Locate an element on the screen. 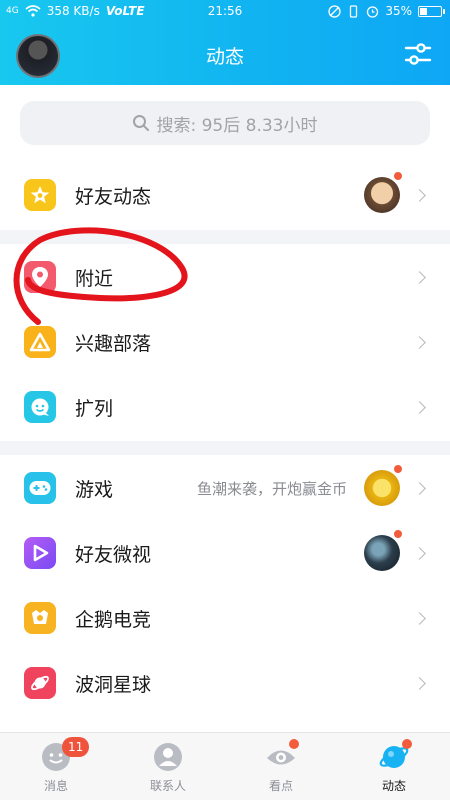 The image size is (450, 800). search-placeholder: 搜索: 95后 8.33小时 is located at coordinates (237, 125).